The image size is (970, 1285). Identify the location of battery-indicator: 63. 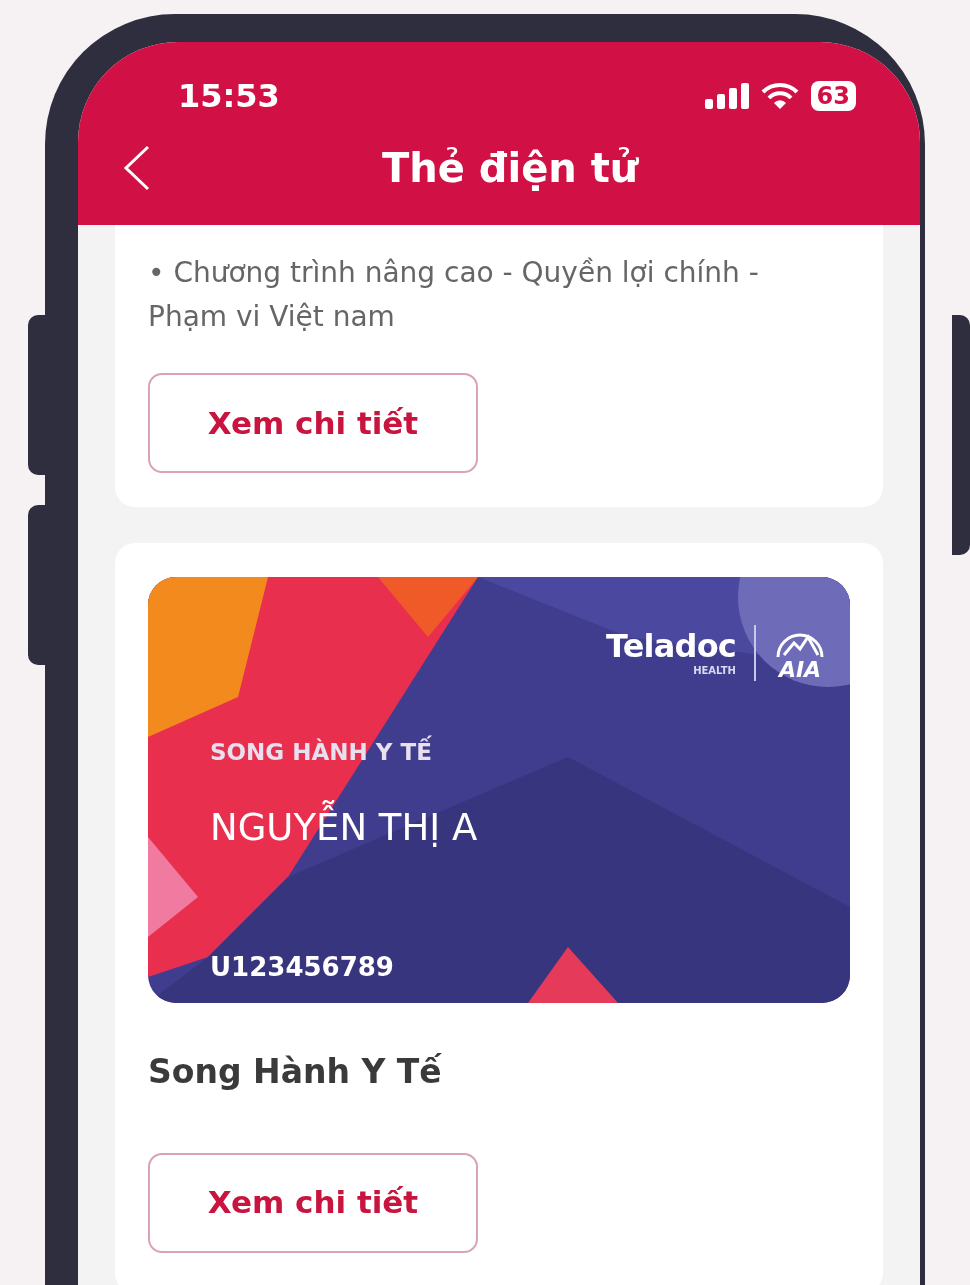
(833, 96).